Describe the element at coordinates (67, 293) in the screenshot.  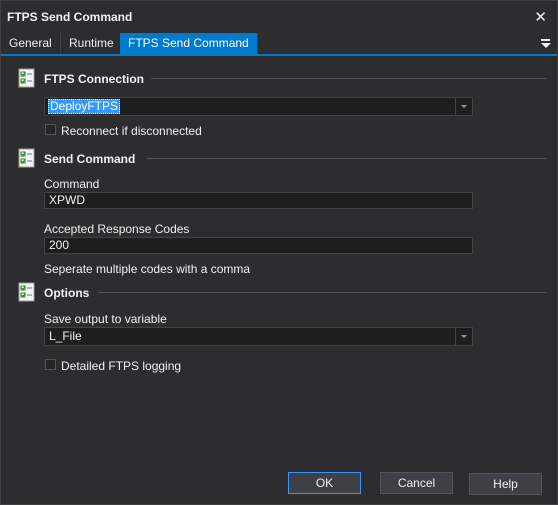
I see `section-title-options: Options` at that location.